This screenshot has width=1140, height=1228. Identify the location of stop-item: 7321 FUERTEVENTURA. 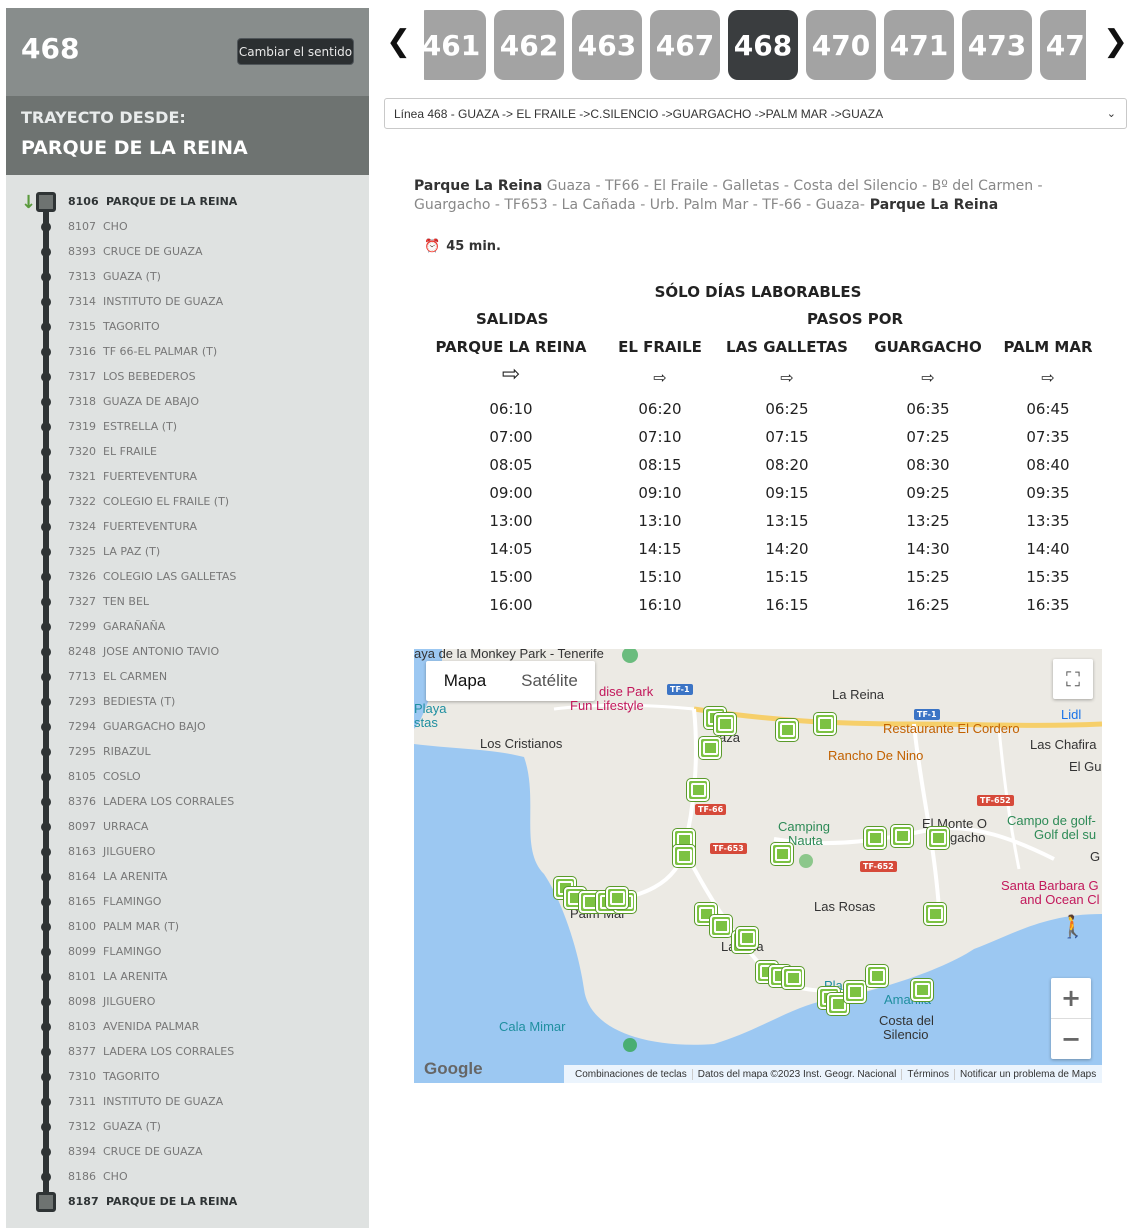
(187, 477).